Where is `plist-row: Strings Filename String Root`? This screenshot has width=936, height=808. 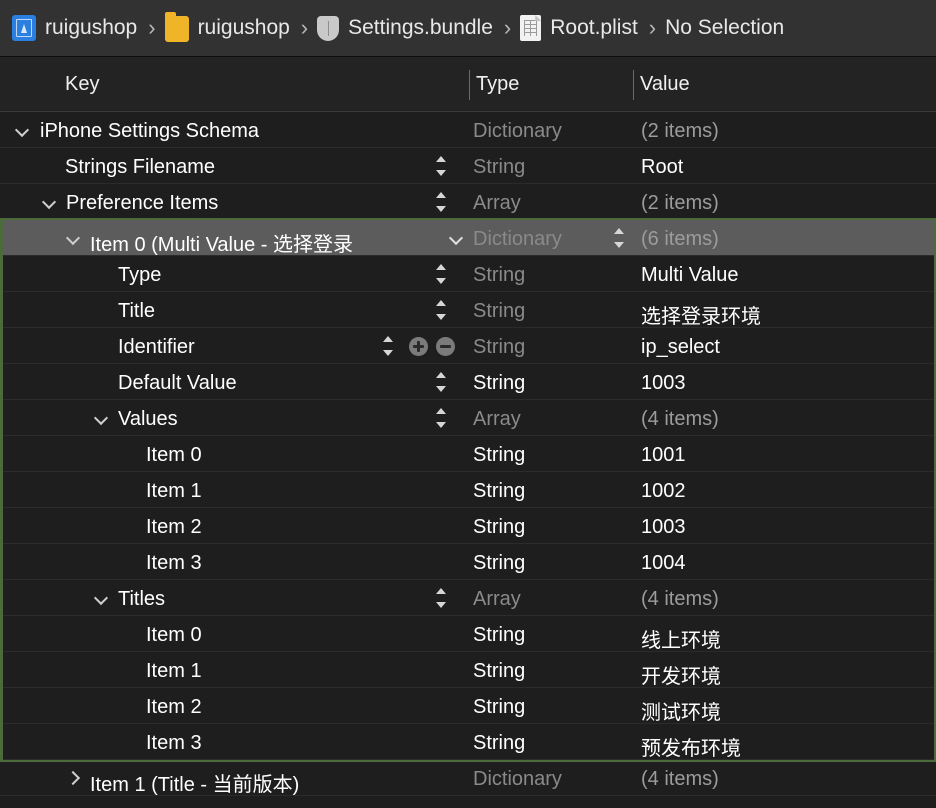 plist-row: Strings Filename String Root is located at coordinates (468, 166).